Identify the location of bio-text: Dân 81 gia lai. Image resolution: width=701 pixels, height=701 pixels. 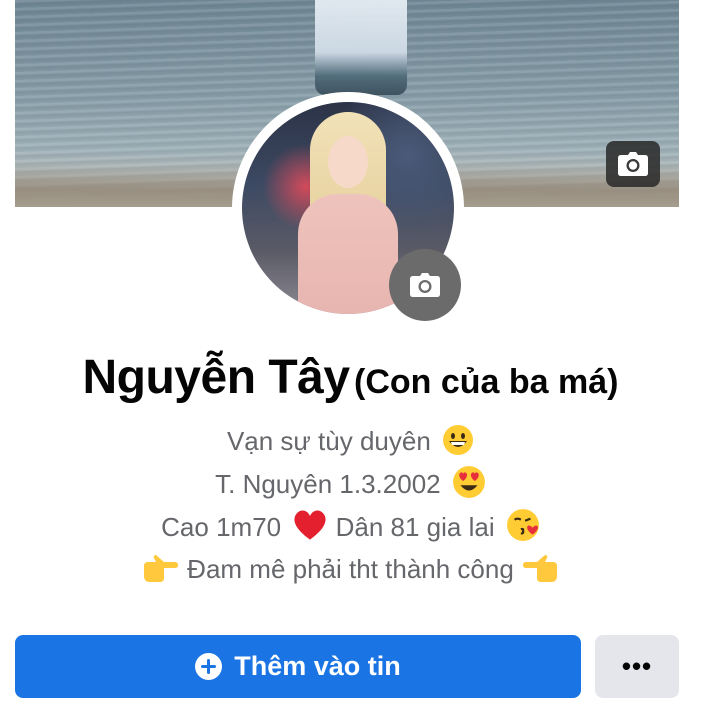
(415, 527).